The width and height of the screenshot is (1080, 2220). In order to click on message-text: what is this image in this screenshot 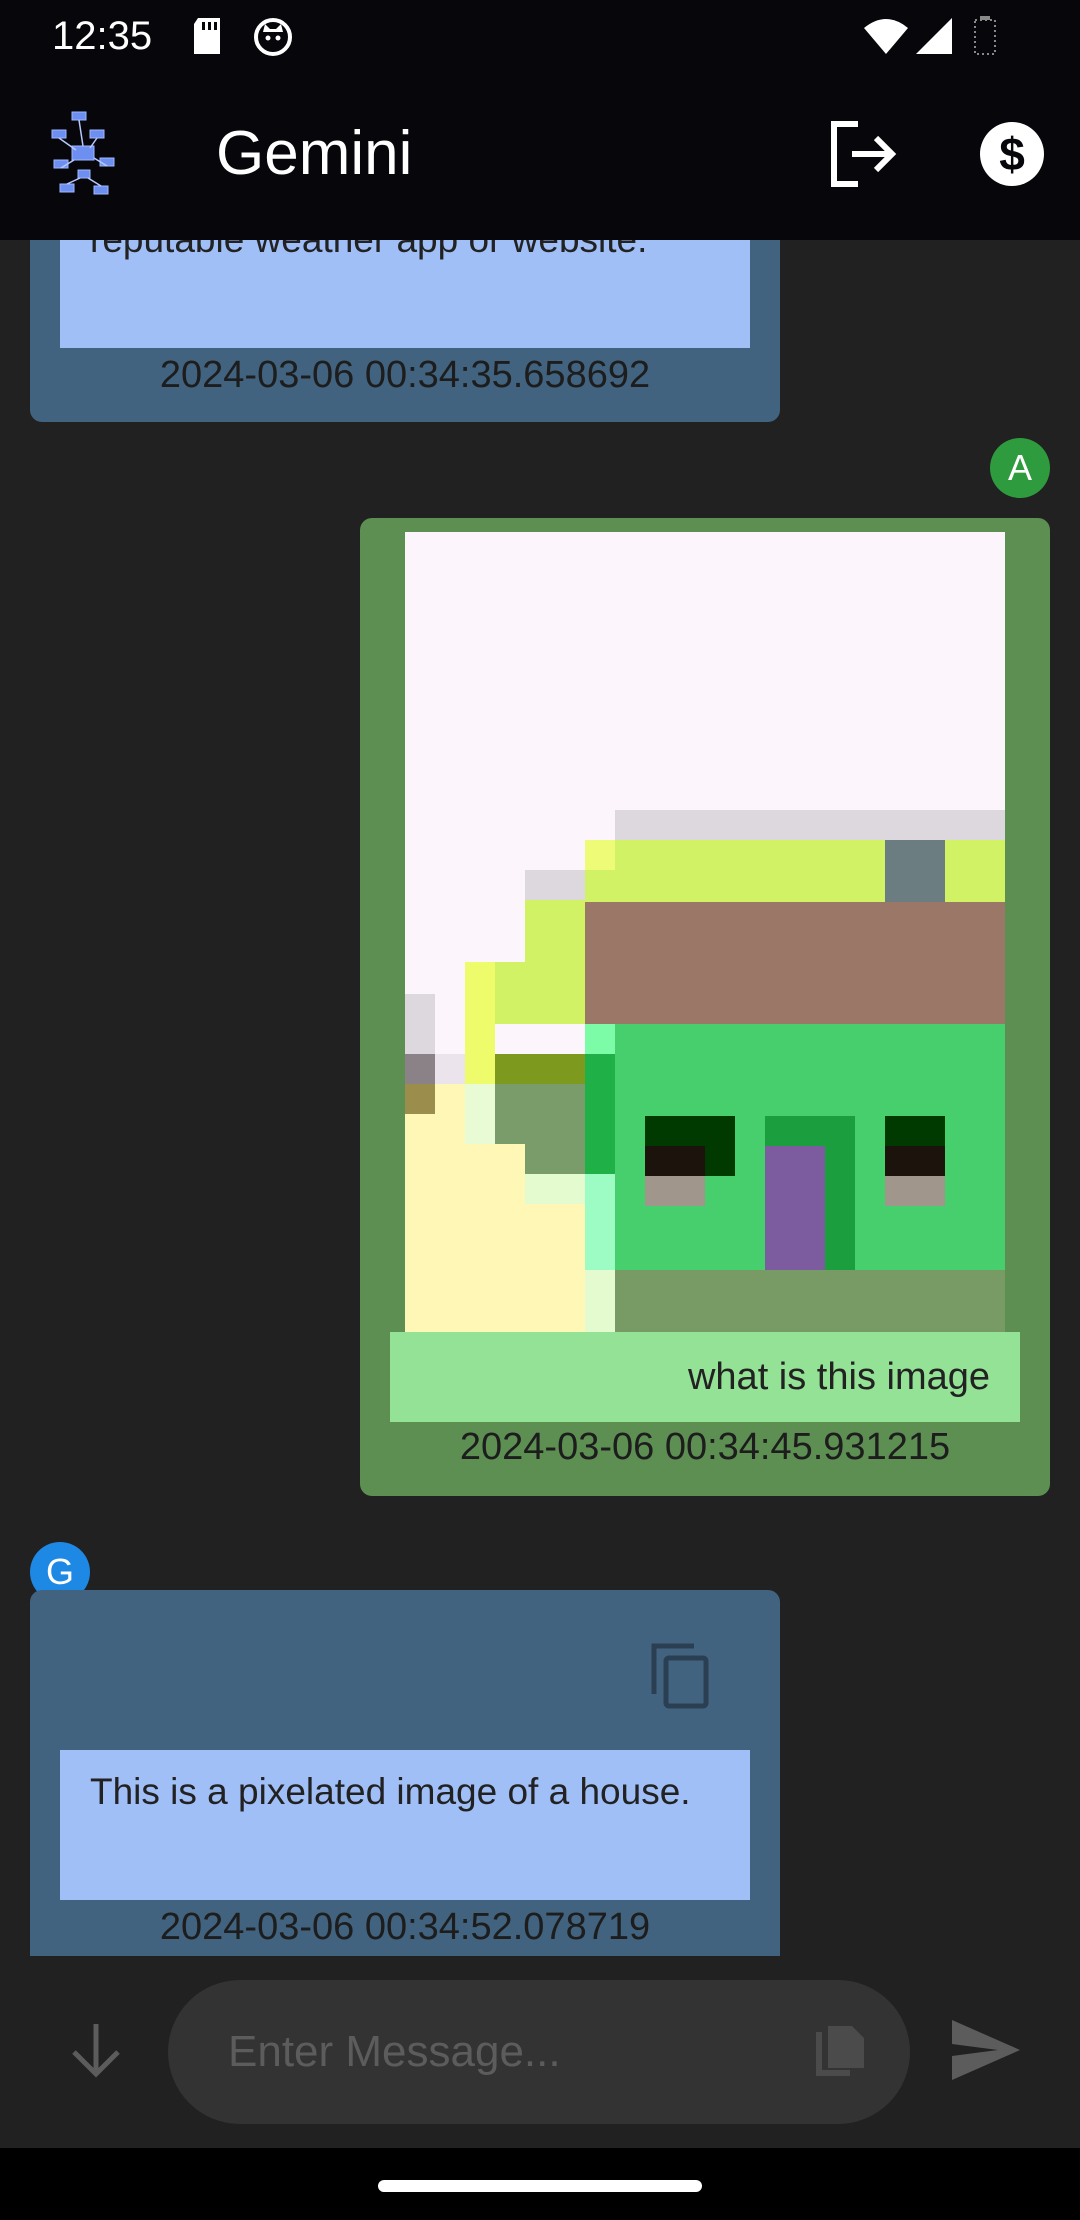, I will do `click(705, 1377)`.